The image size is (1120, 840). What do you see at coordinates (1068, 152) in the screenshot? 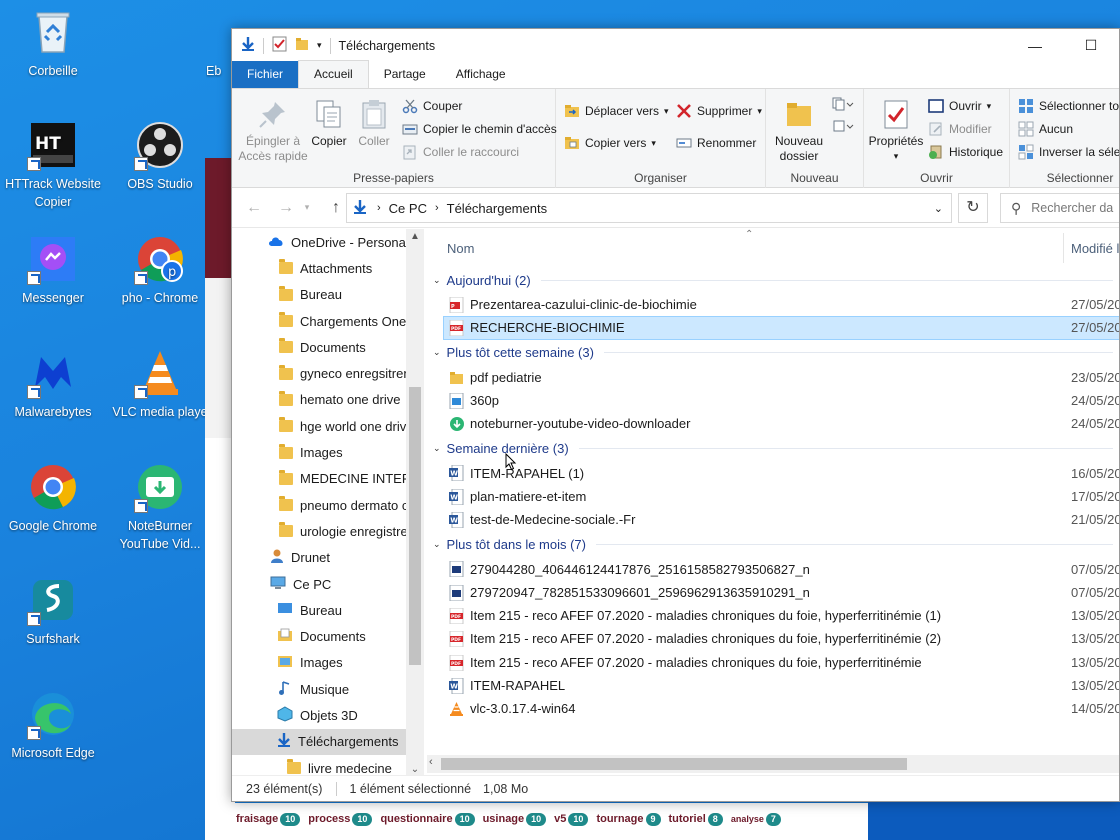
I see `invert-selection-button: Inverser la sélection` at bounding box center [1068, 152].